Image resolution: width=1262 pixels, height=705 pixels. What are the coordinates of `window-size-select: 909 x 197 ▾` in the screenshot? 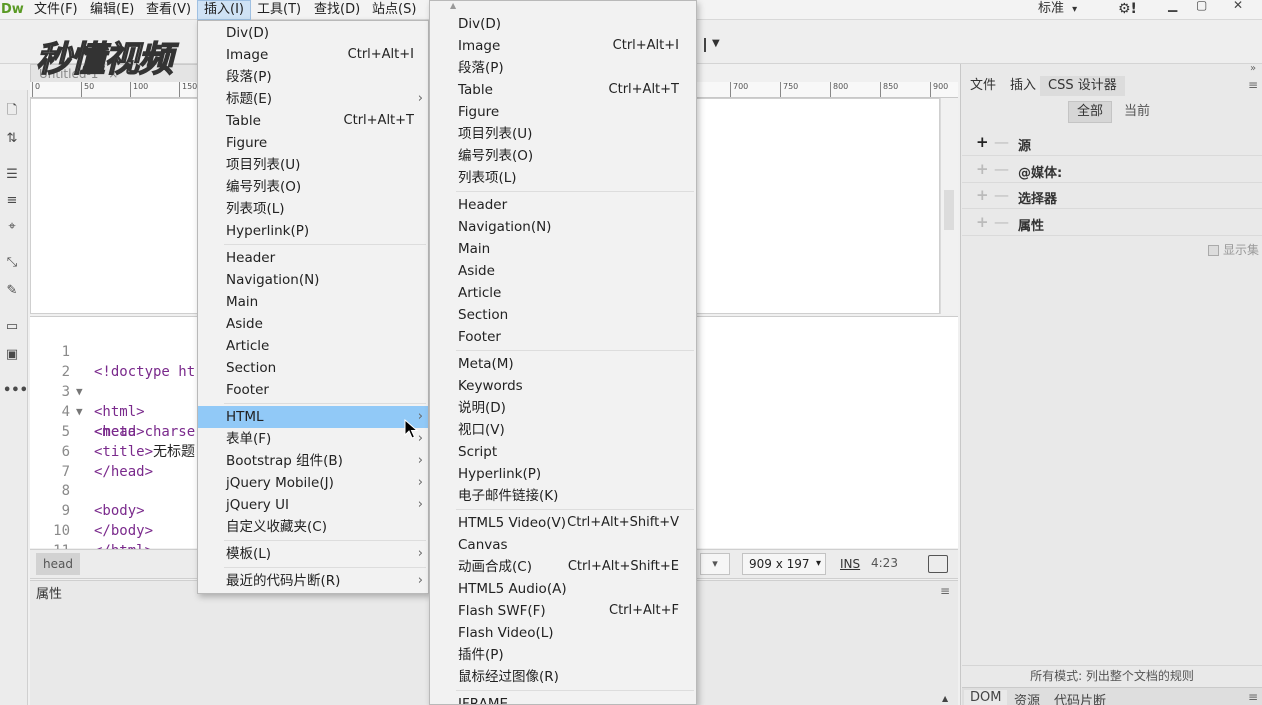 It's located at (784, 564).